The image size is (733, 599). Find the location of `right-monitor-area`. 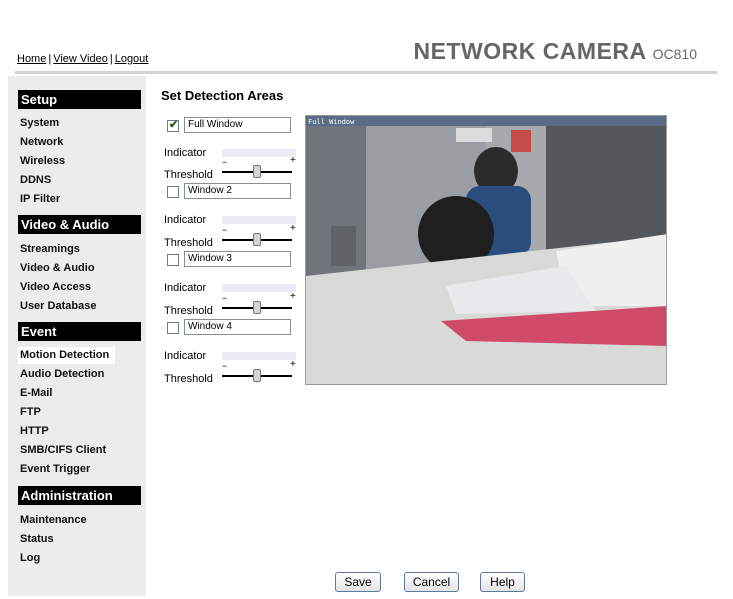

right-monitor-area is located at coordinates (606, 191).